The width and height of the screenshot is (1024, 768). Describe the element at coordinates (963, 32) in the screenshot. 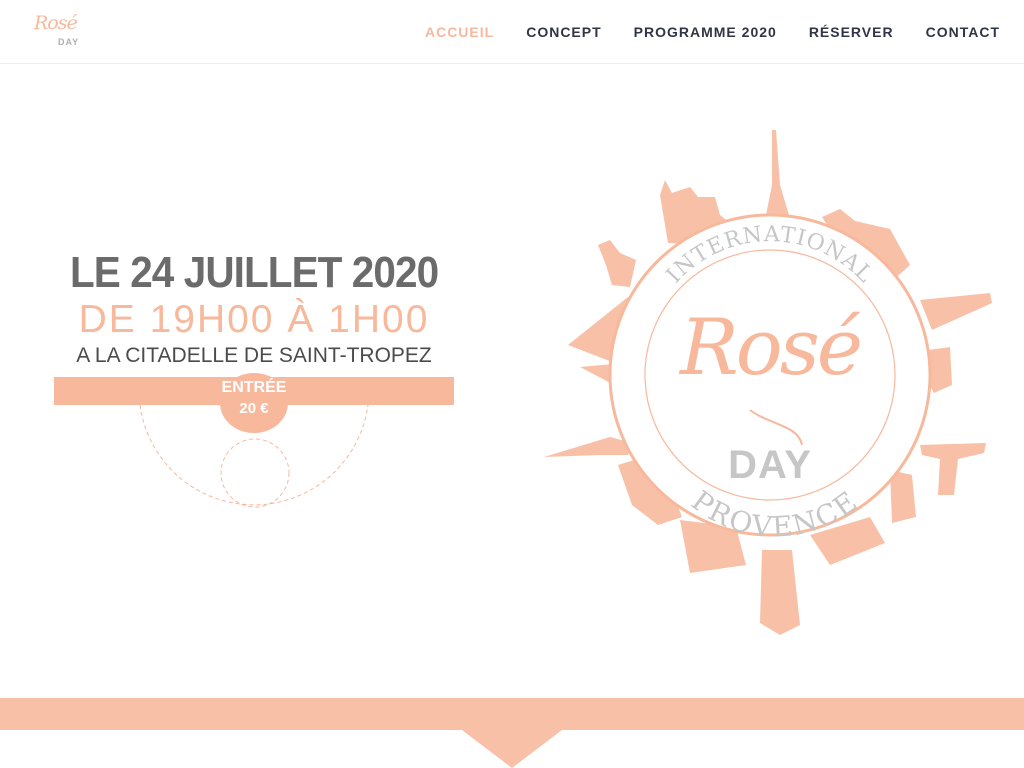

I see `nav-item-contact: CONTACT` at that location.